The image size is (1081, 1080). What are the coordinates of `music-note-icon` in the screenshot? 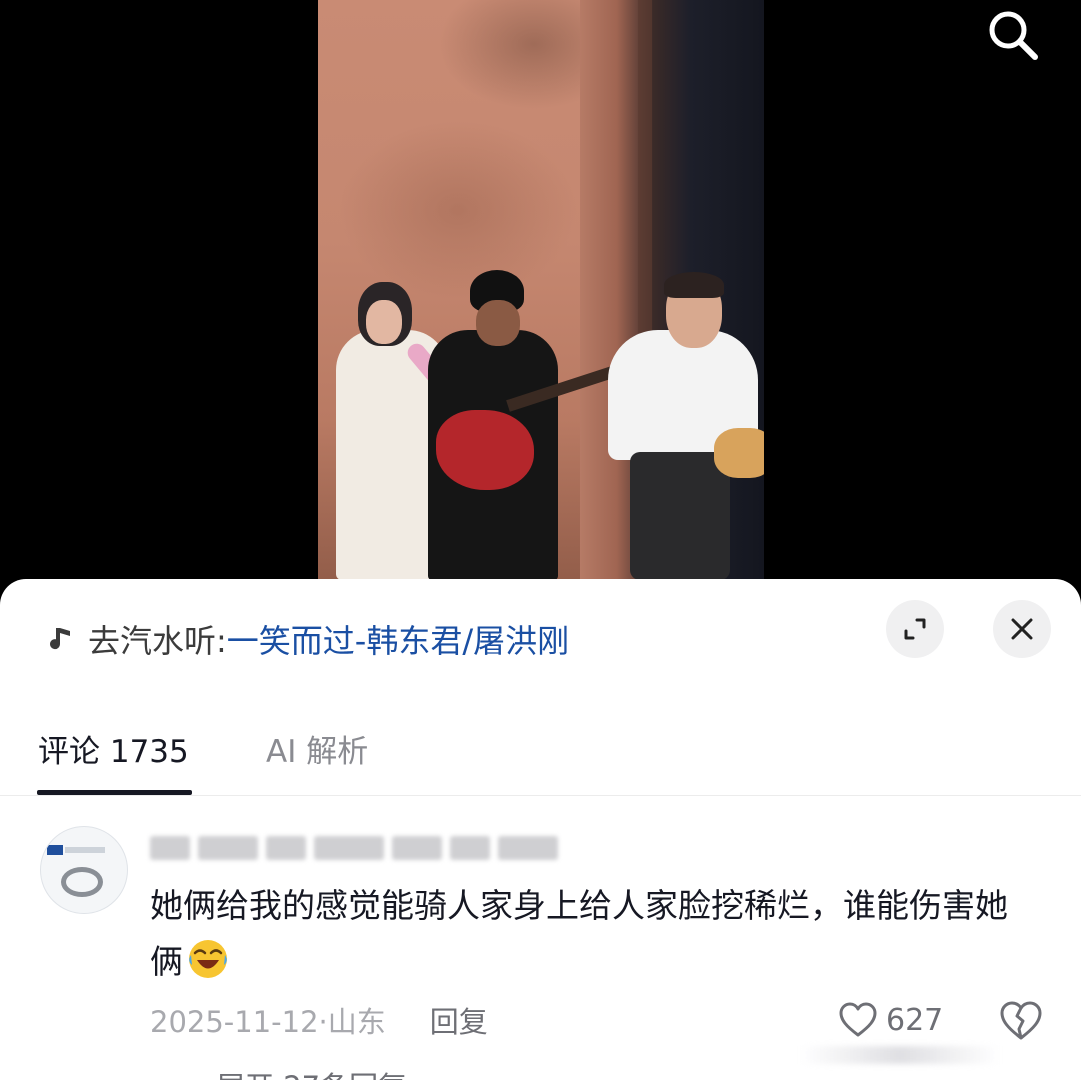 It's located at (60, 639).